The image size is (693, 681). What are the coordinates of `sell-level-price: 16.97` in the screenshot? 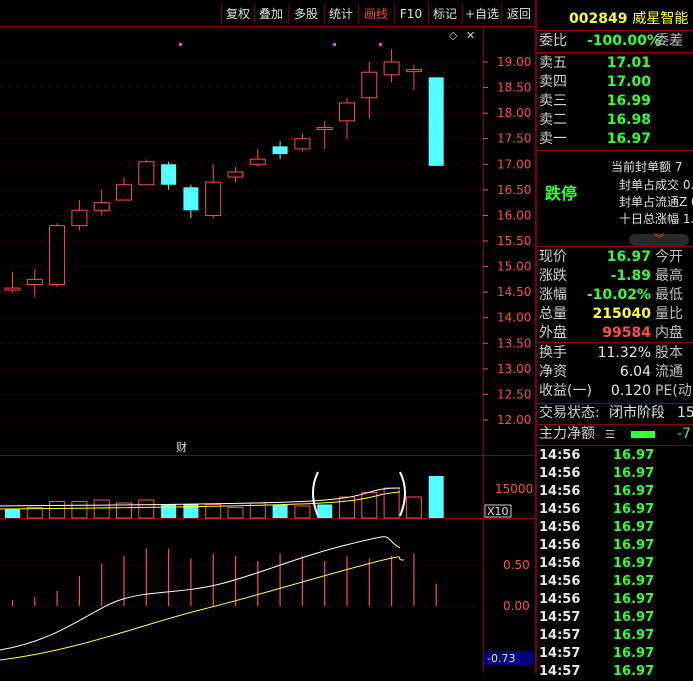 It's located at (628, 139).